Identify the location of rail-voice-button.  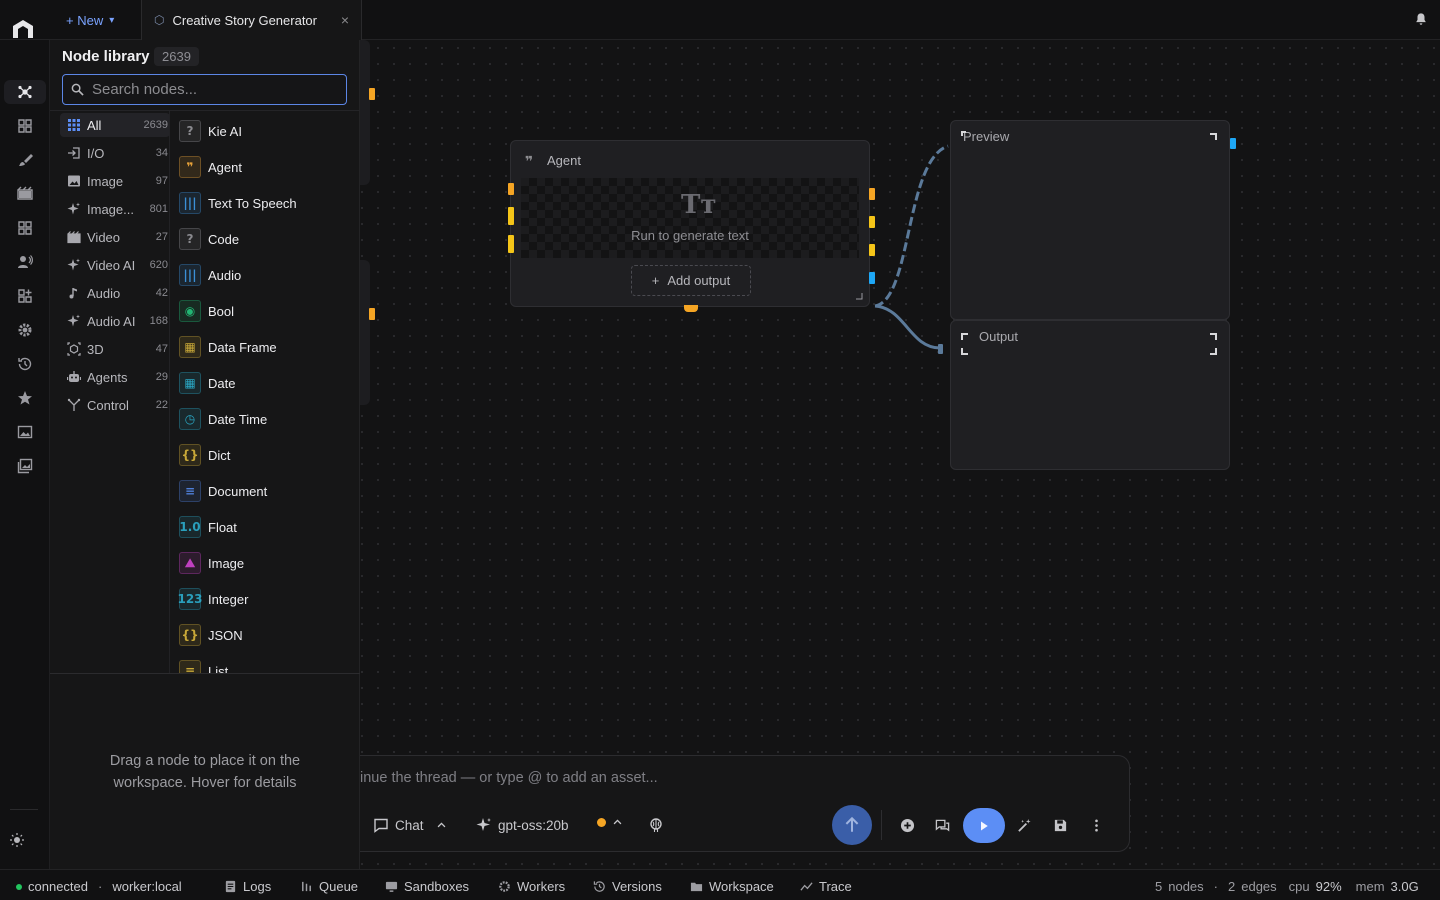
(25, 262).